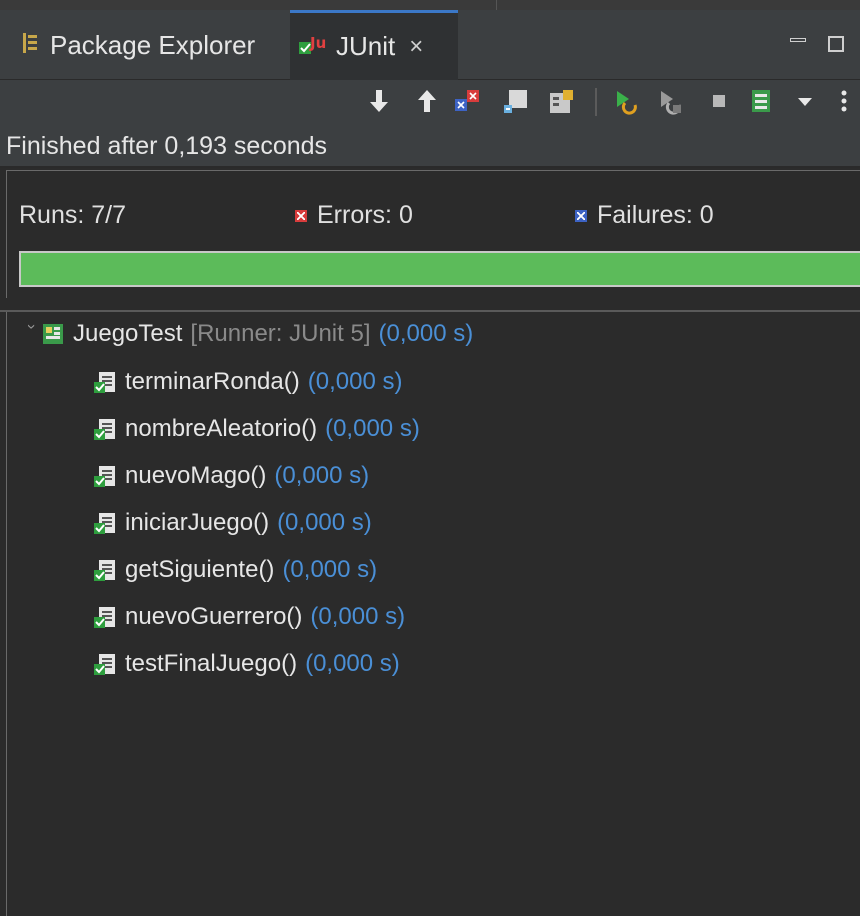 This screenshot has width=860, height=916. Describe the element at coordinates (836, 44) in the screenshot. I see `maximize-icon` at that location.